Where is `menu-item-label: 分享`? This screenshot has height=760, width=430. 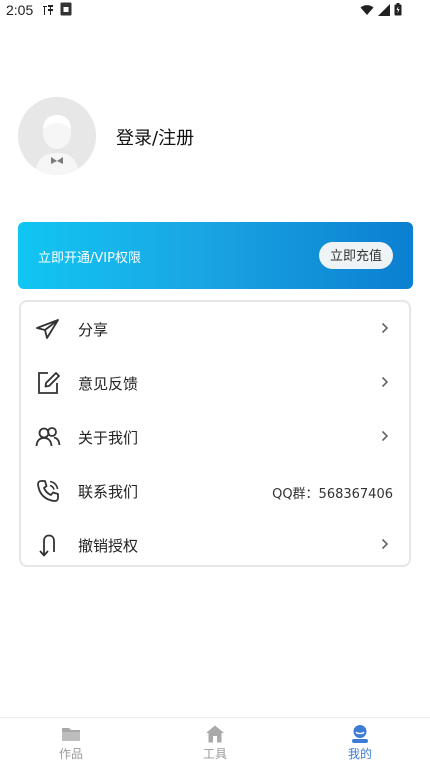 menu-item-label: 分享 is located at coordinates (93, 330).